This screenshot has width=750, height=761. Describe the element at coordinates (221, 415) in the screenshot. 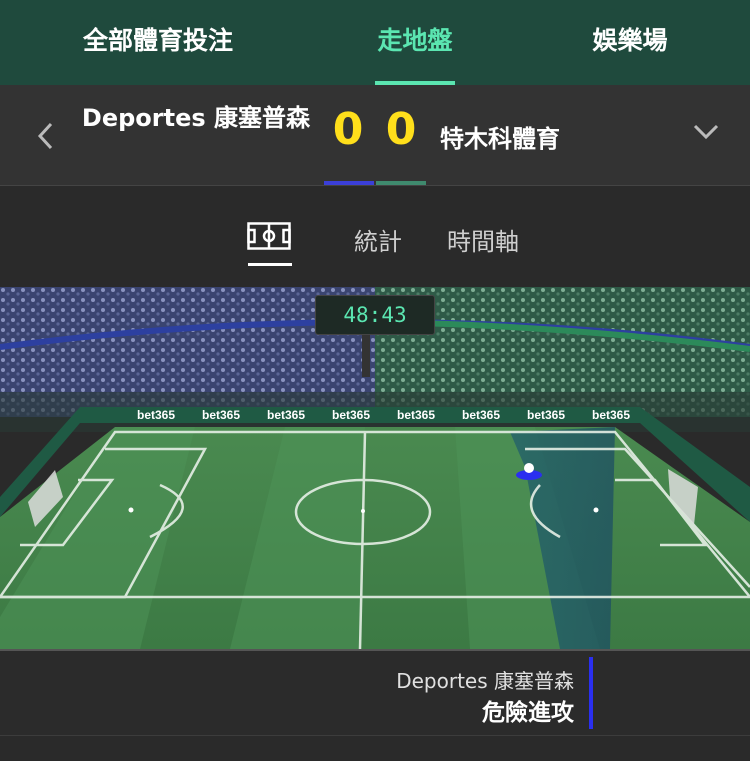

I see `ad-board-logo-2: bet365` at that location.